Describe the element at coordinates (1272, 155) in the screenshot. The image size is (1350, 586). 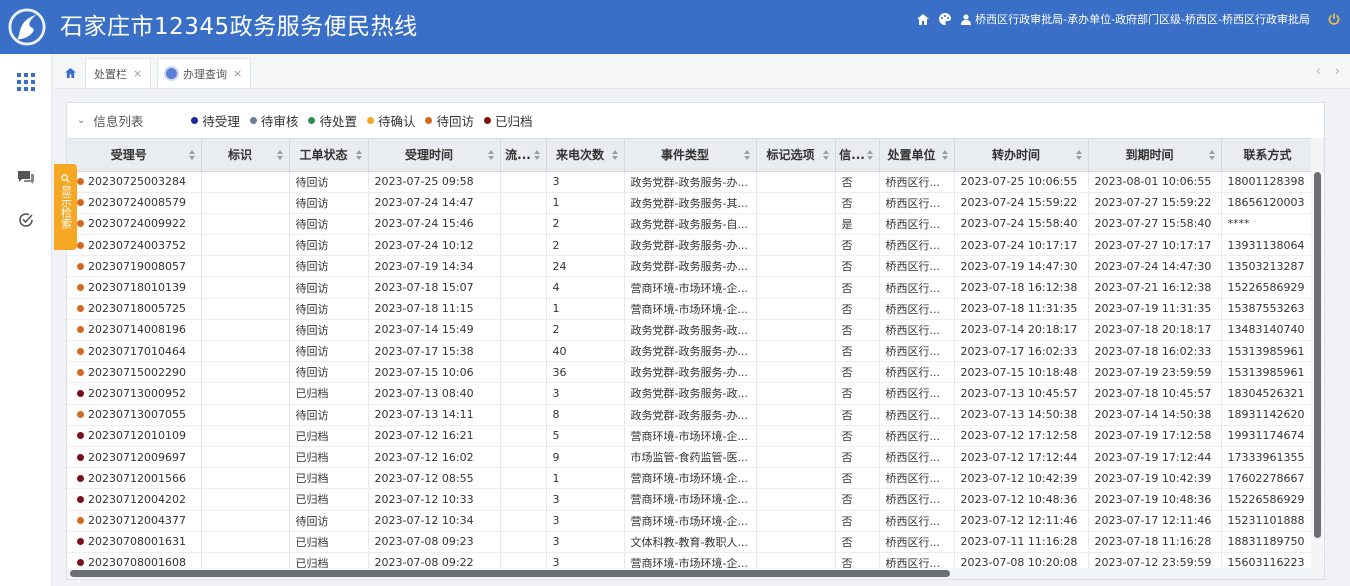
I see `column-header: 联系方式` at that location.